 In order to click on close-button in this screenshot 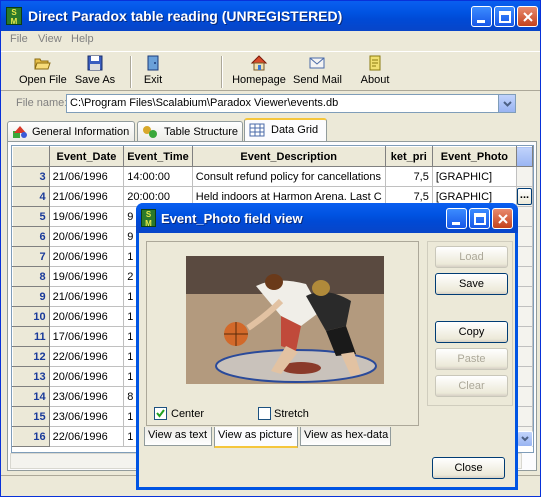, I will do `click(527, 16)`.